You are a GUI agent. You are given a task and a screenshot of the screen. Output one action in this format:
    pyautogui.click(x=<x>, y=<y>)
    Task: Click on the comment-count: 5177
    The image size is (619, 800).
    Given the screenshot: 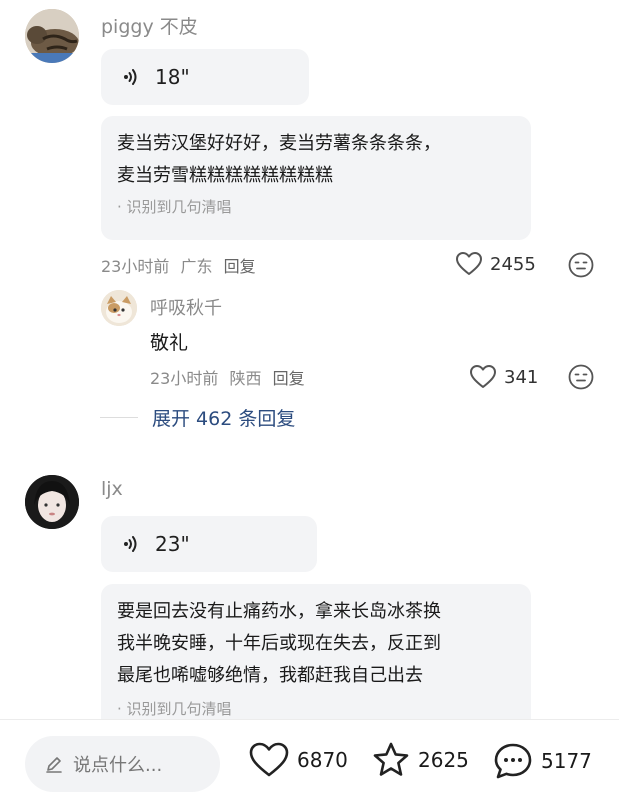 What is the action you would take?
    pyautogui.click(x=566, y=761)
    